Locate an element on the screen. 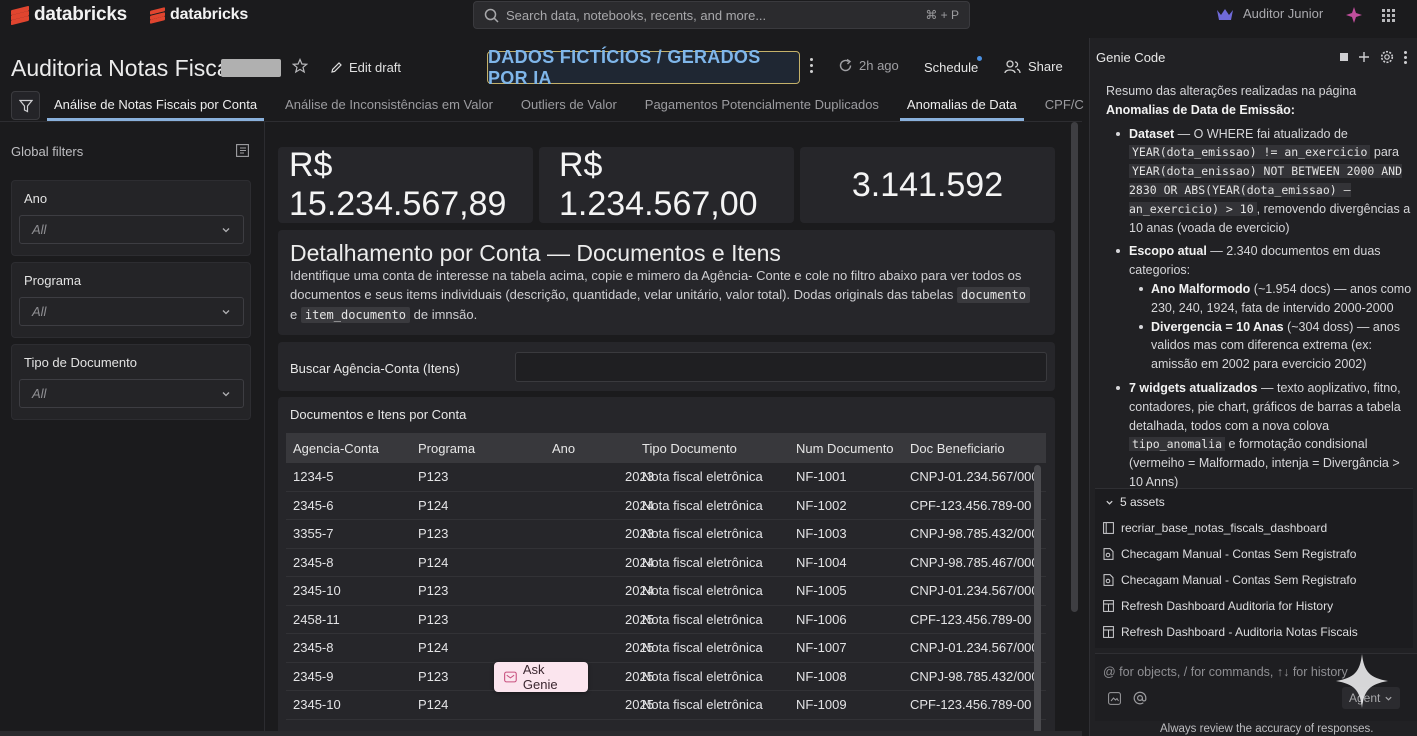 The width and height of the screenshot is (1417, 736). cell-doc-beneficiario: CNPJ-98.785.432/000 is located at coordinates (974, 676).